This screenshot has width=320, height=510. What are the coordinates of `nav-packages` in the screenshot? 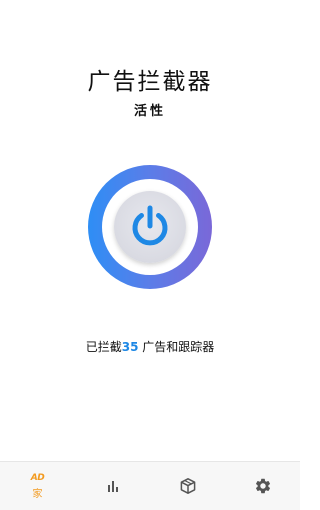 It's located at (187, 486).